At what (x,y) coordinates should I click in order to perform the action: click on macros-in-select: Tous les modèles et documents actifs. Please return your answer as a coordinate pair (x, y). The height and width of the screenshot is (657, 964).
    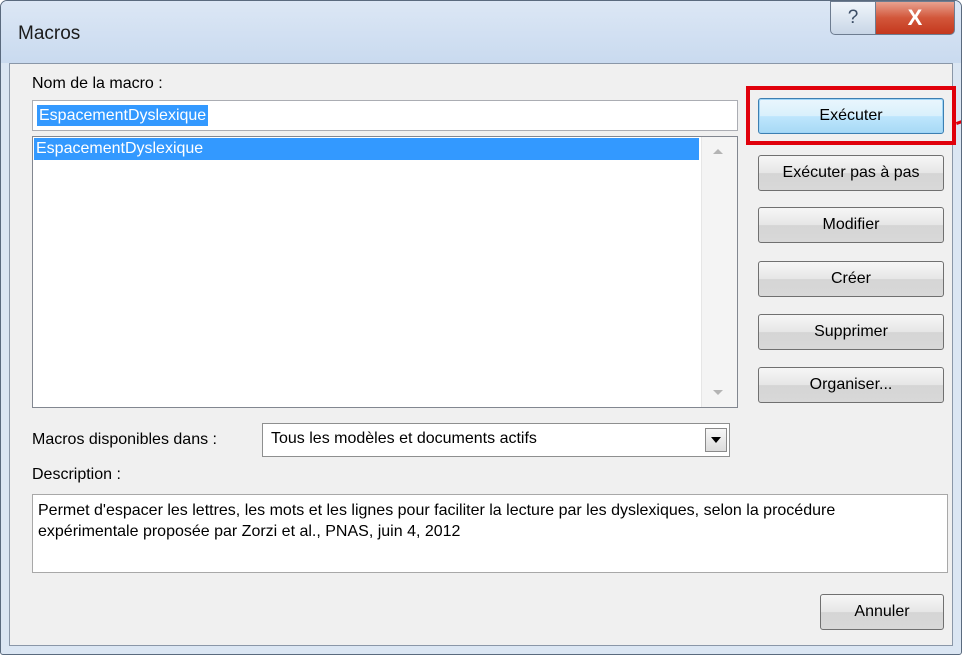
    Looking at the image, I should click on (496, 440).